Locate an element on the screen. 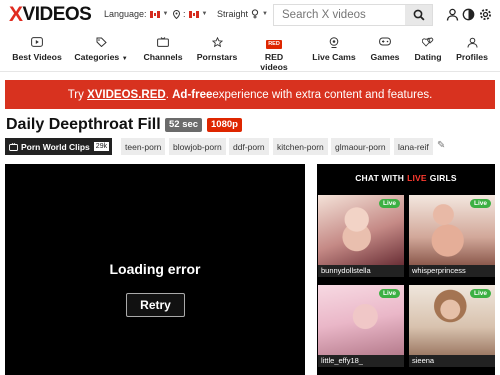 The height and width of the screenshot is (375, 500). edit-tags-icon: ✎ is located at coordinates (441, 145).